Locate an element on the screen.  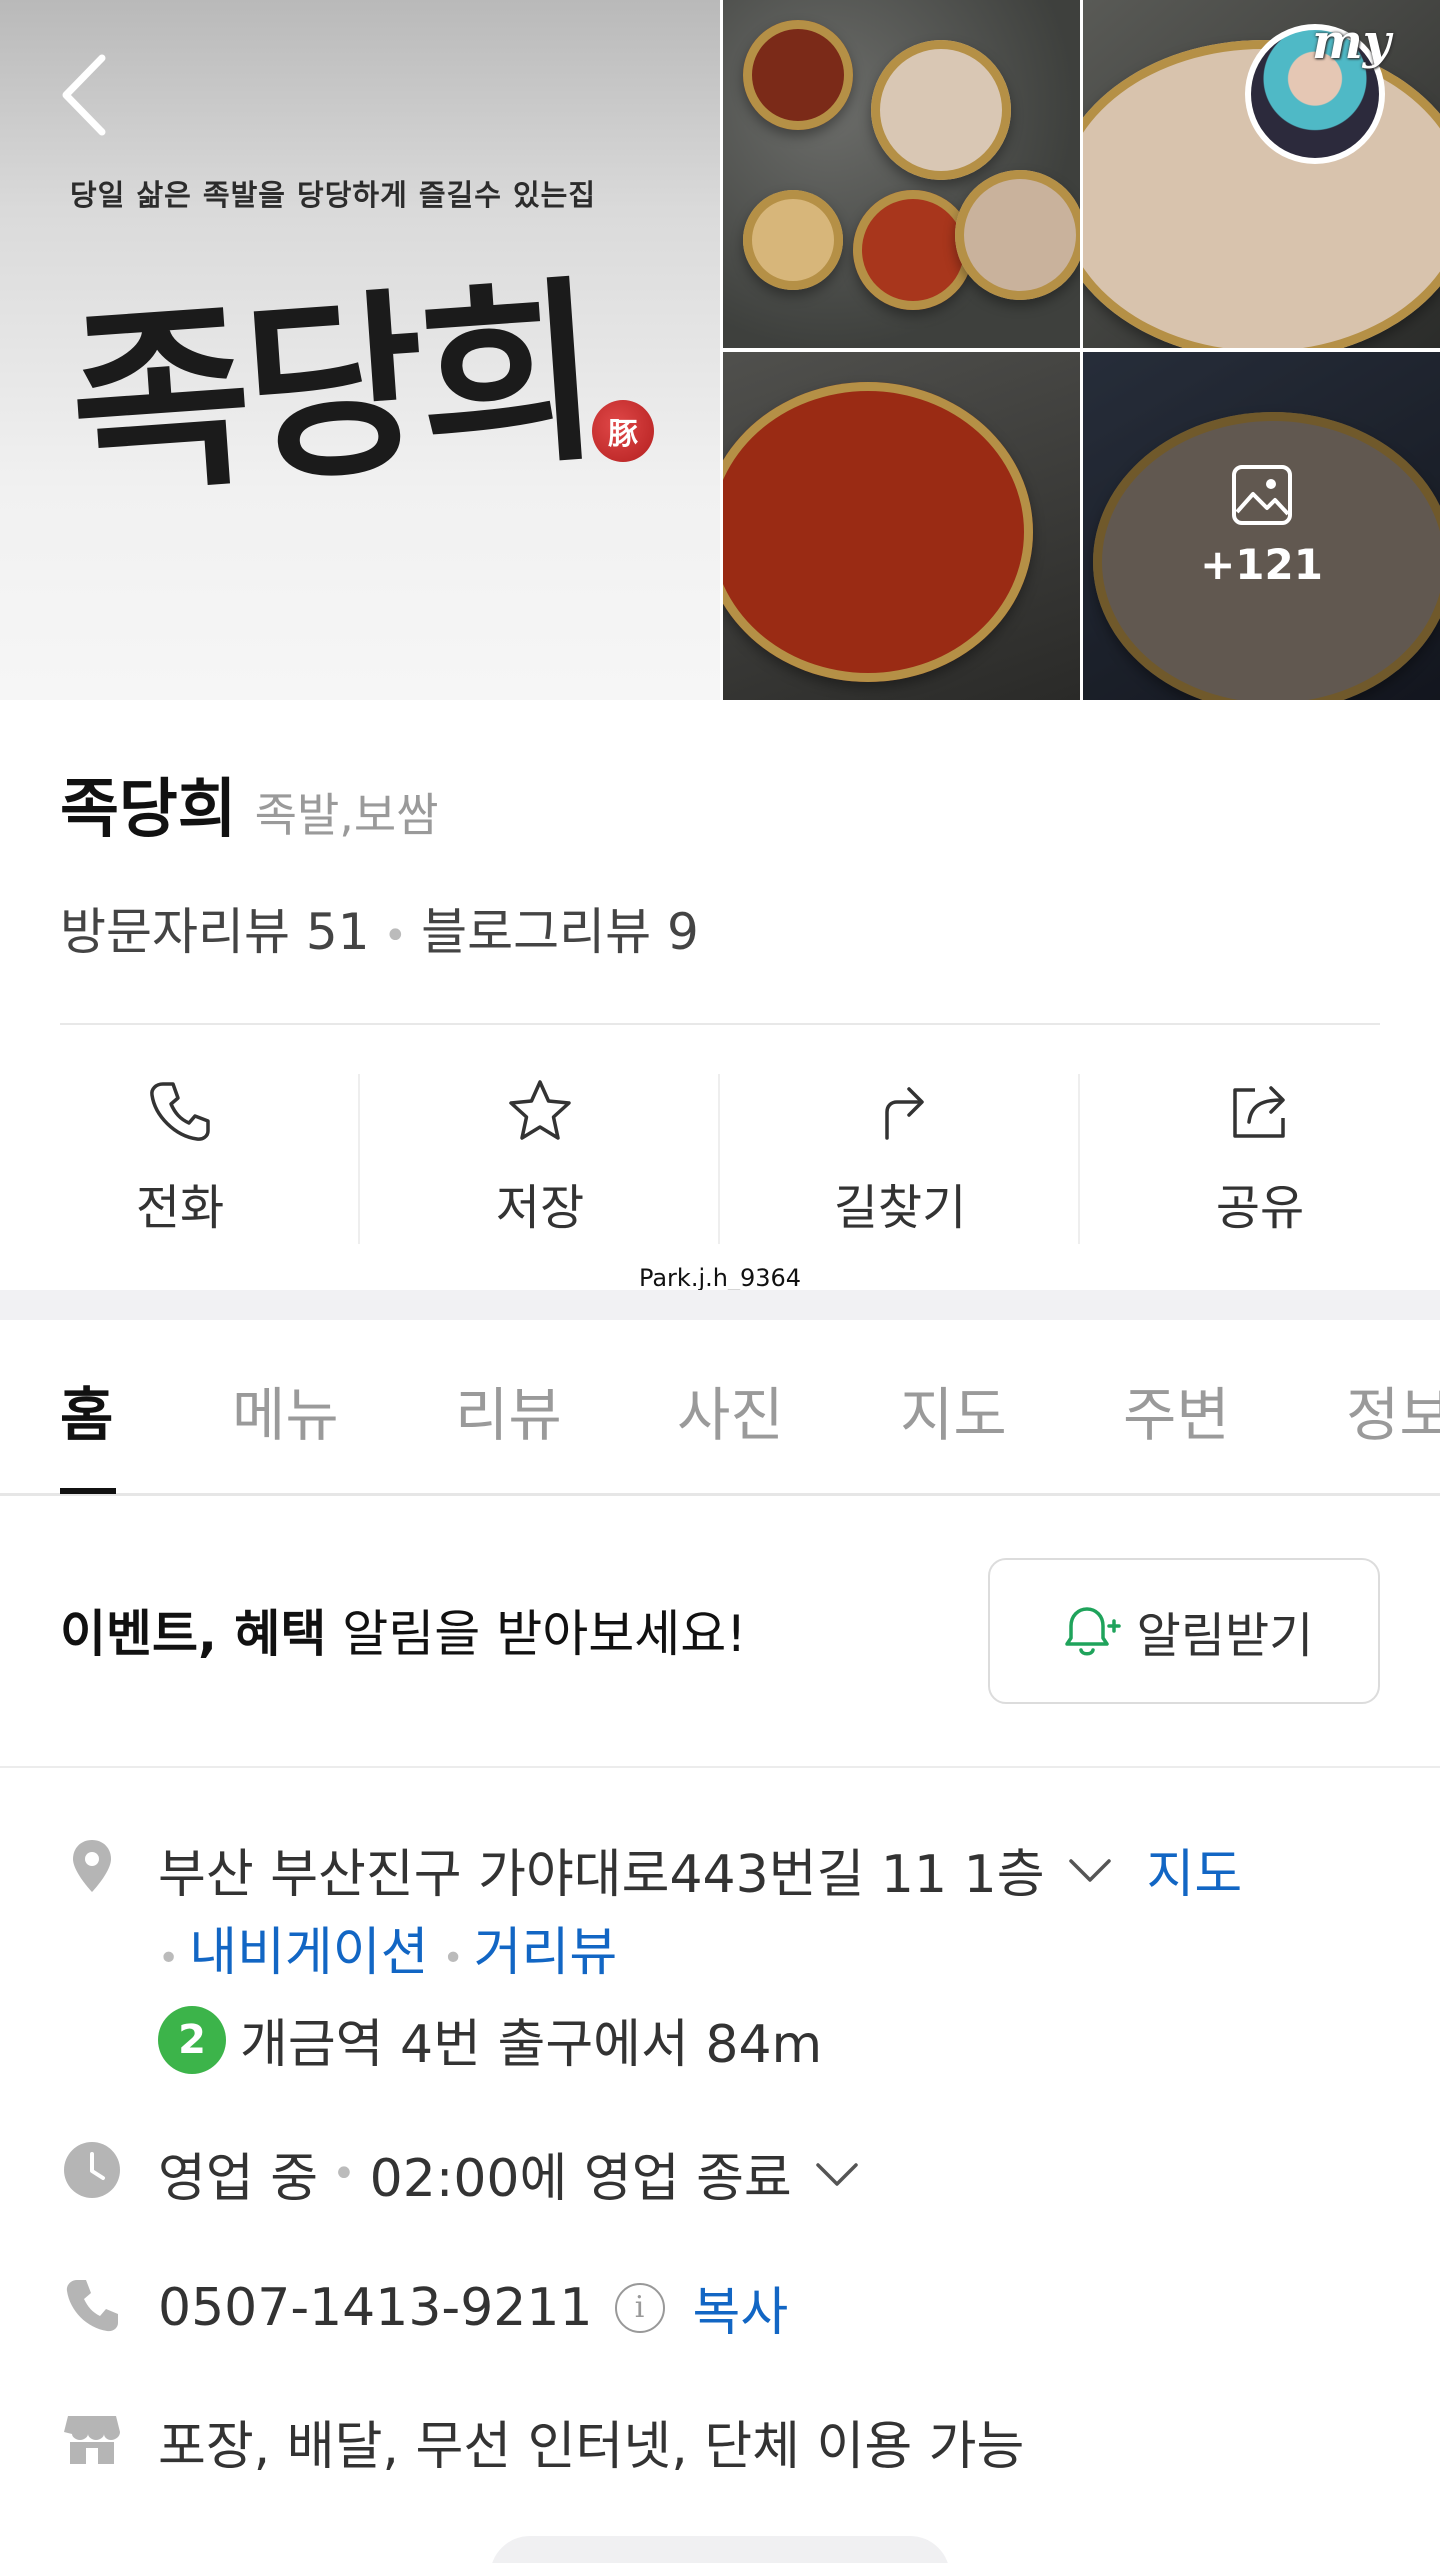
logo-tagline: 당일 삶은 족발을 당당하게 즐길수 있는집 is located at coordinates (333, 195).